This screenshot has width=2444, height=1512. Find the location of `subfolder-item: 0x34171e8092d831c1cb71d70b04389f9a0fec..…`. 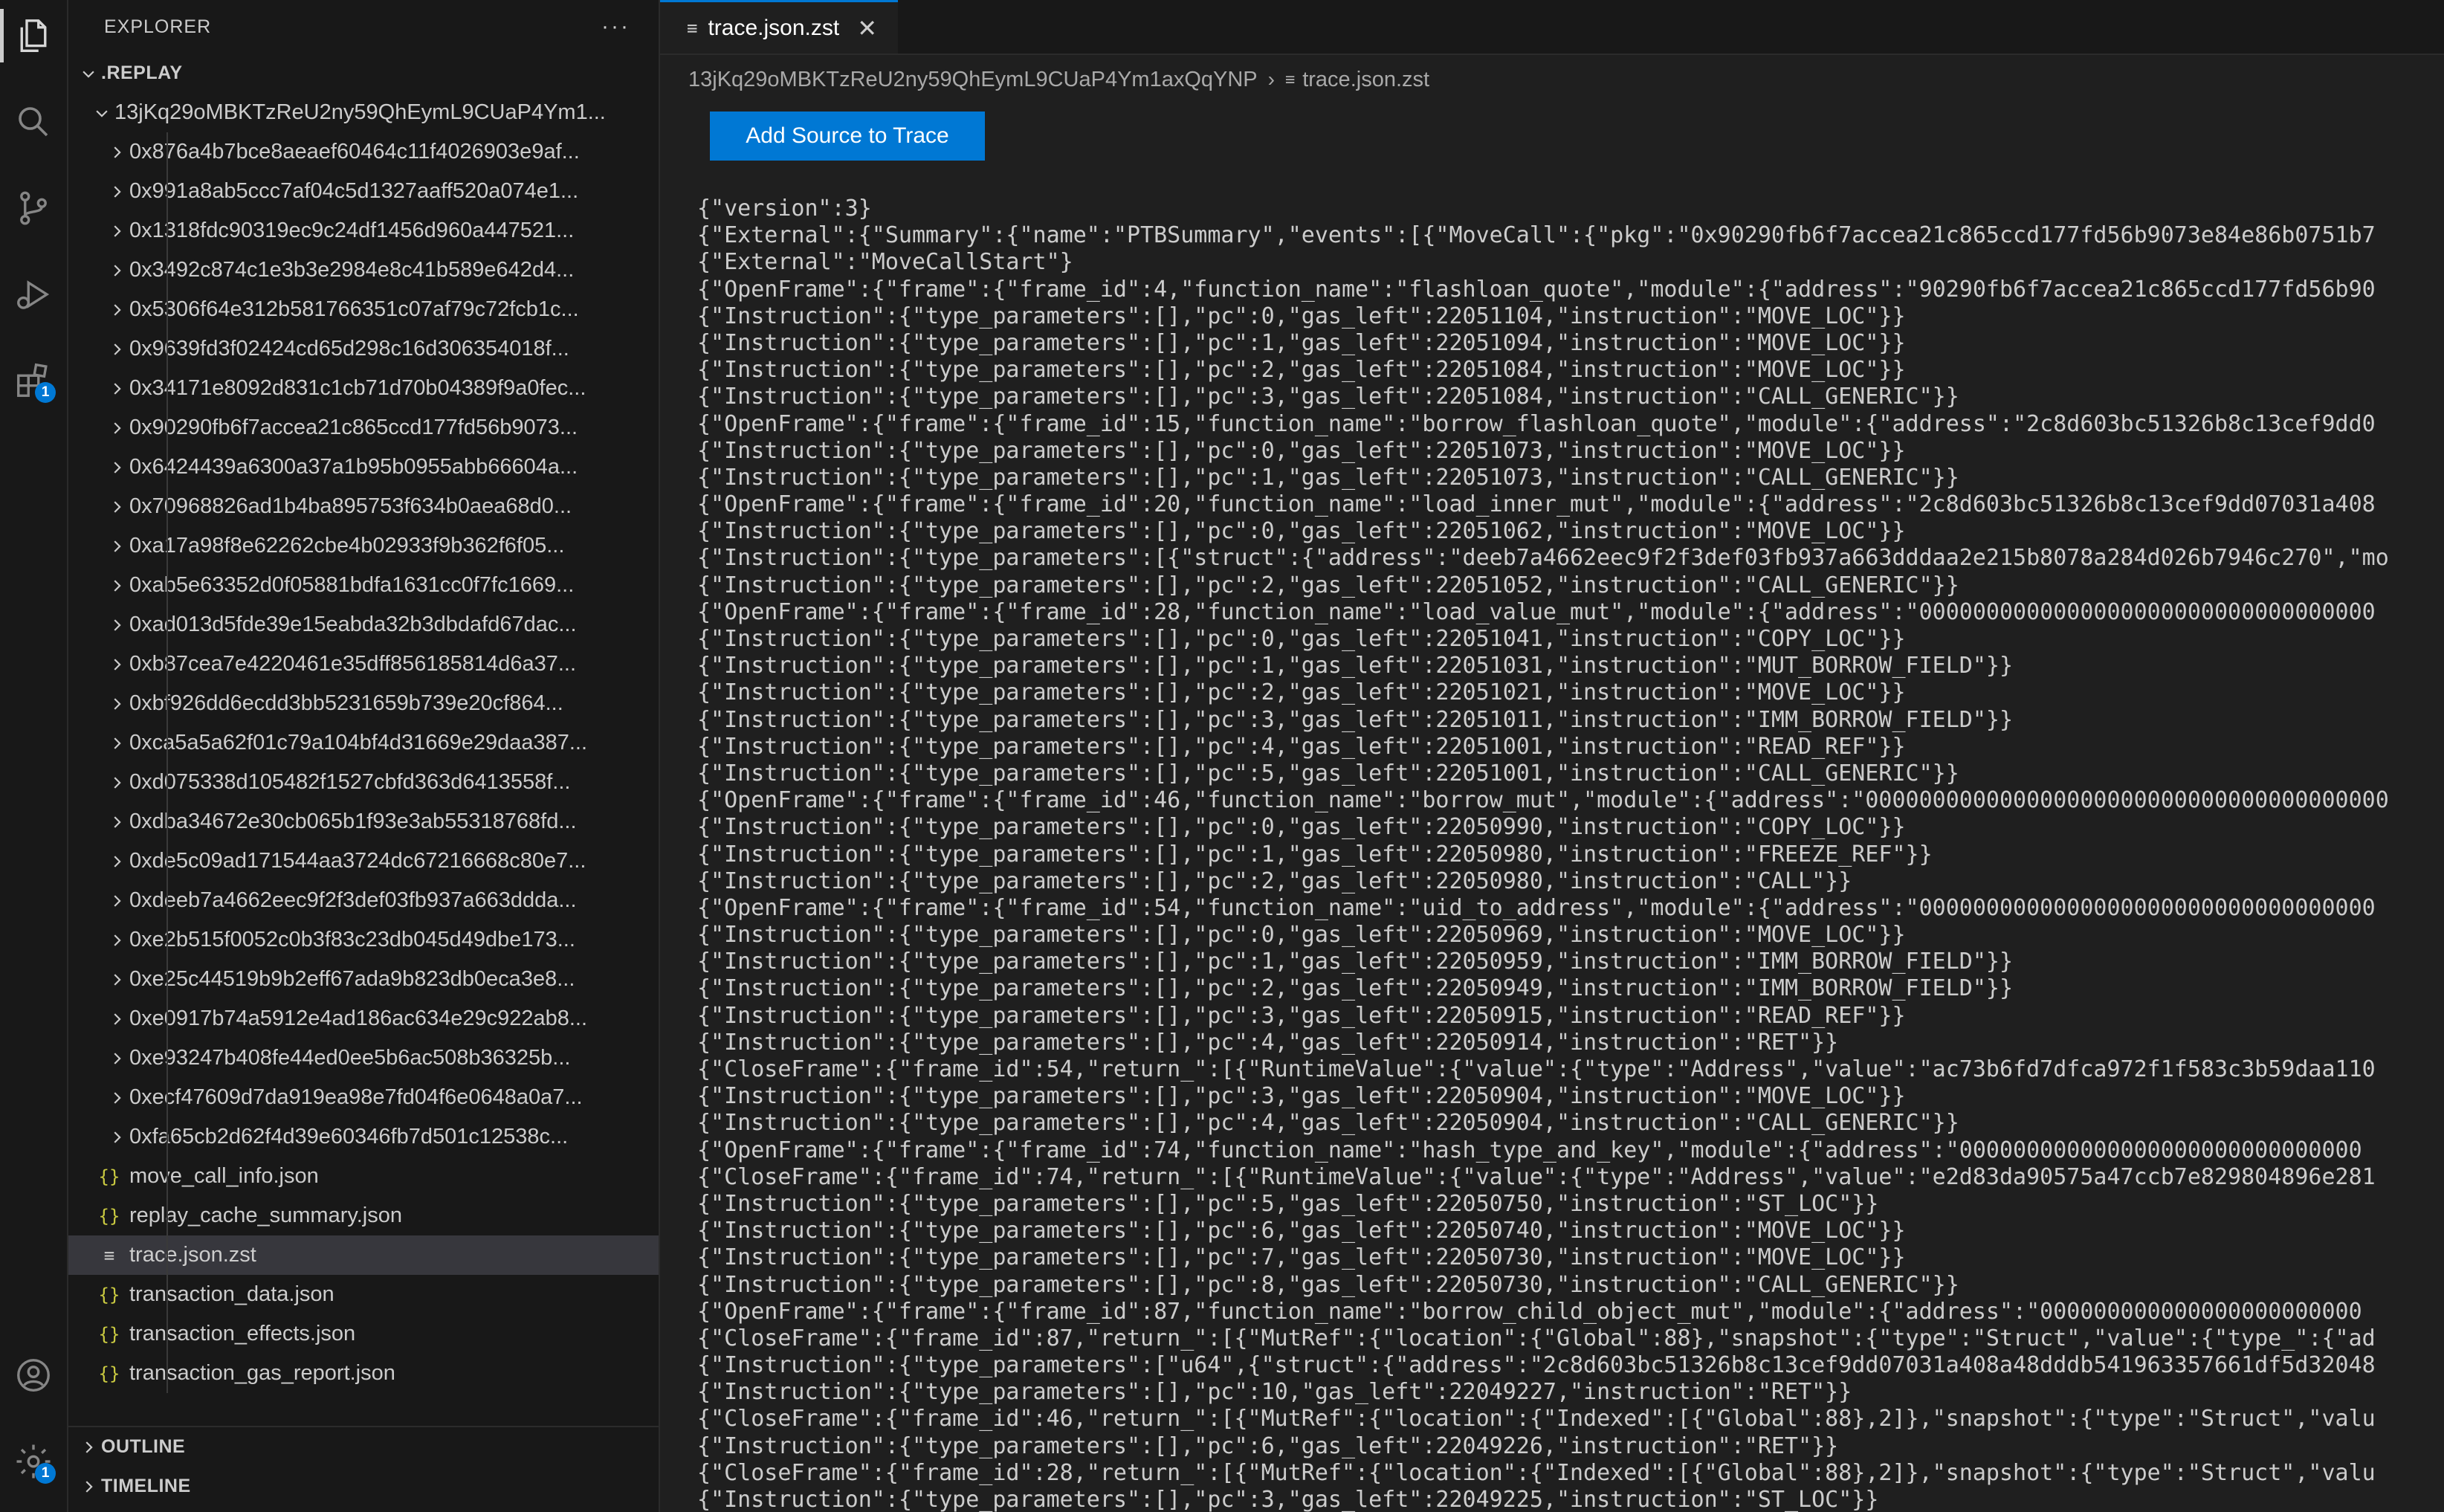

subfolder-item: 0x34171e8092d831c1cb71d70b04389f9a0fec..… is located at coordinates (364, 388).